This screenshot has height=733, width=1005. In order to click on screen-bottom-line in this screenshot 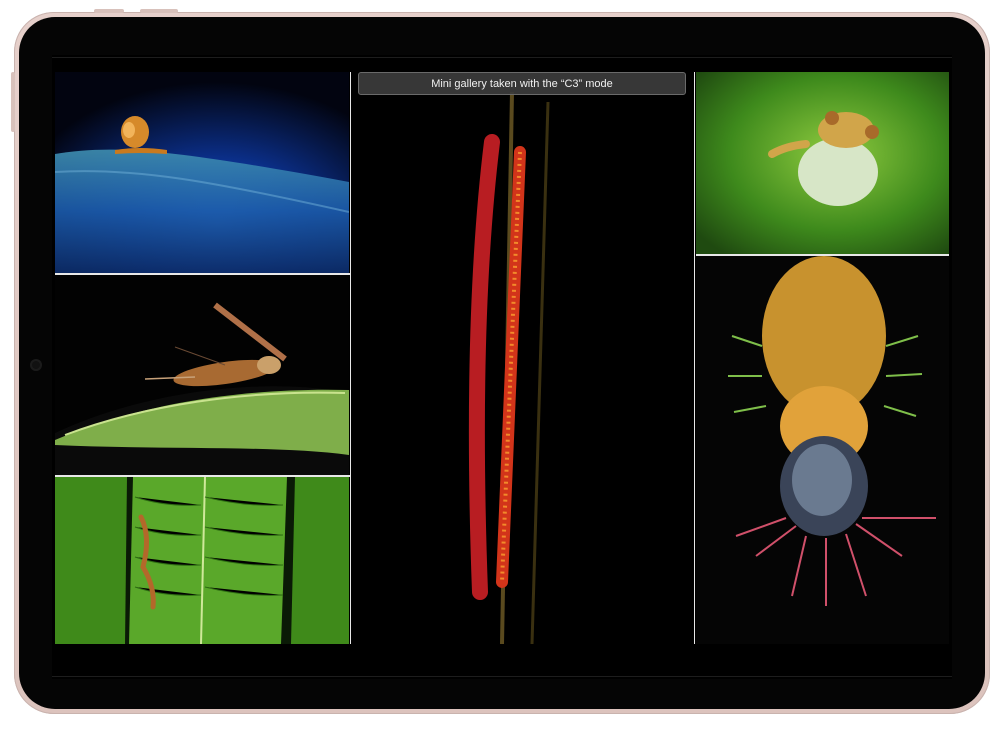, I will do `click(502, 676)`.